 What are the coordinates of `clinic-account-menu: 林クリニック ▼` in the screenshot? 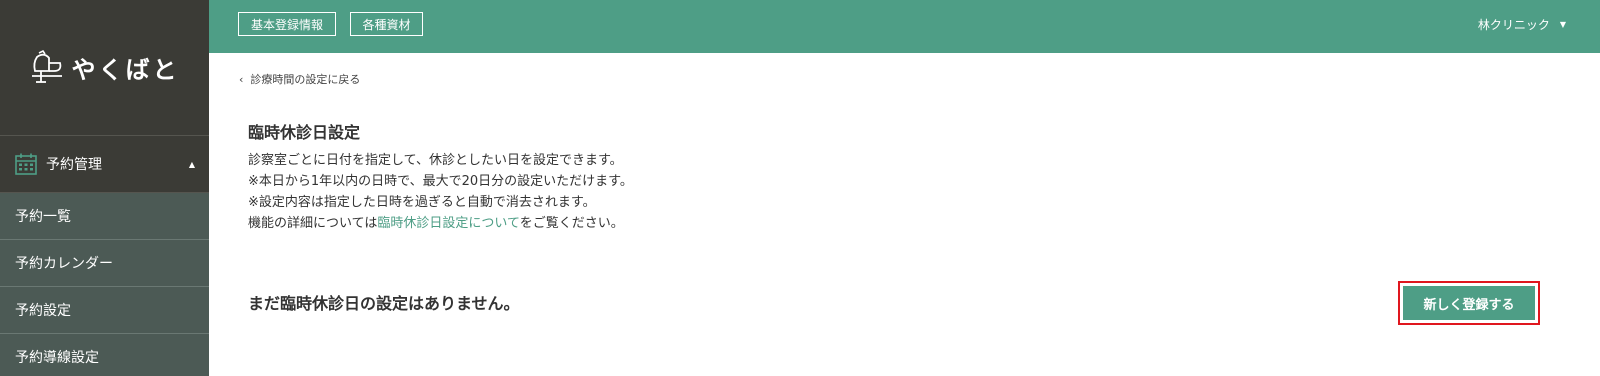 It's located at (1522, 24).